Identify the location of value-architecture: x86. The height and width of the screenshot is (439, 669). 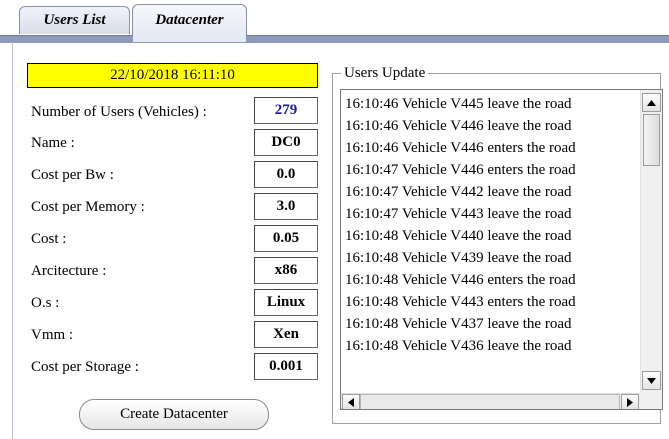
(286, 270).